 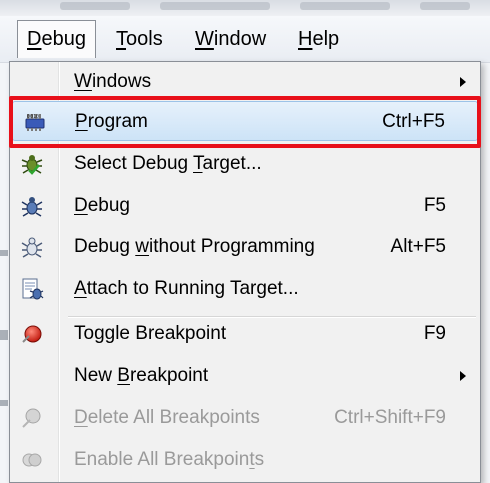 I want to click on debug-without-programming-icon, so click(x=32, y=247).